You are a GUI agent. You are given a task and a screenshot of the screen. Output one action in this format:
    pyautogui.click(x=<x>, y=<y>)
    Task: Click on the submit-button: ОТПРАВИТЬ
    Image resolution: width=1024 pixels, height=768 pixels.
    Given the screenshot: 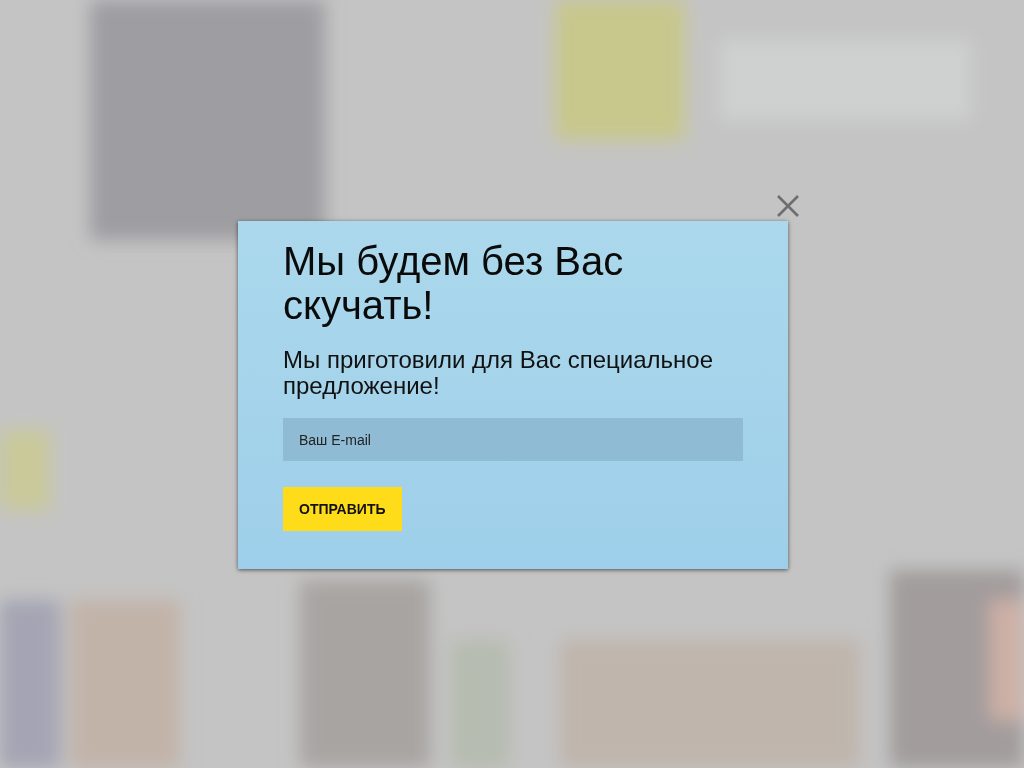 What is the action you would take?
    pyautogui.click(x=342, y=509)
    